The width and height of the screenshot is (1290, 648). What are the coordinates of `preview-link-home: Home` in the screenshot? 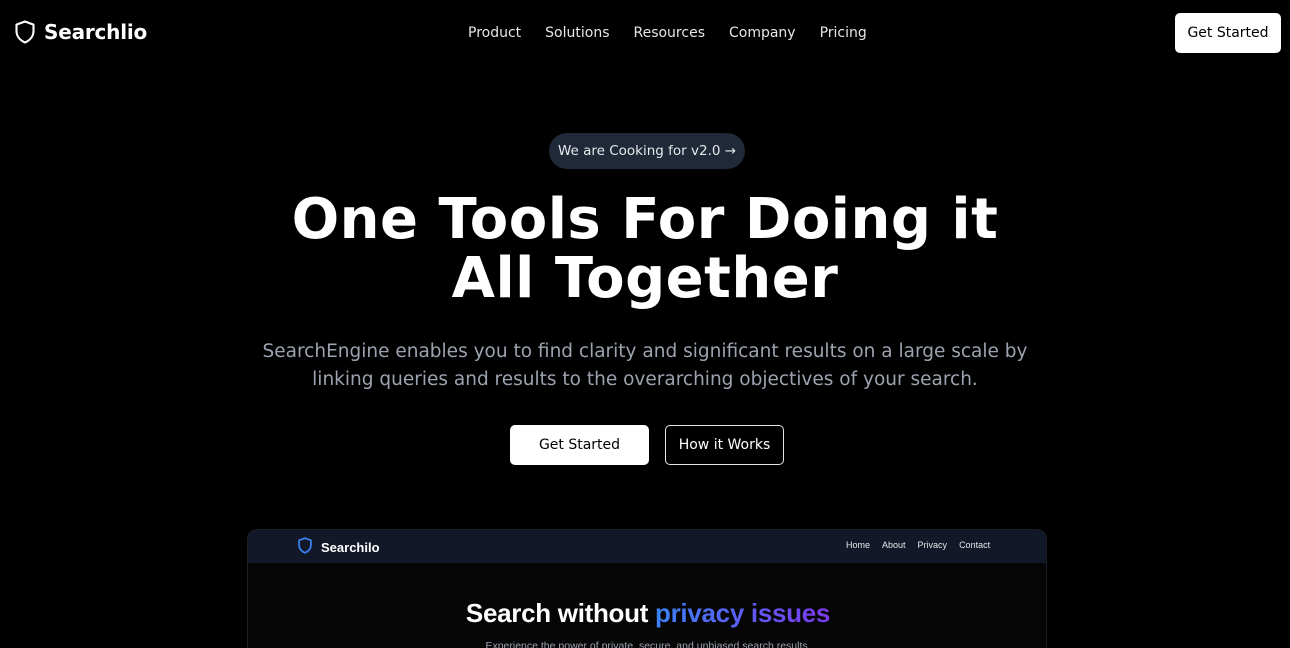 It's located at (858, 545).